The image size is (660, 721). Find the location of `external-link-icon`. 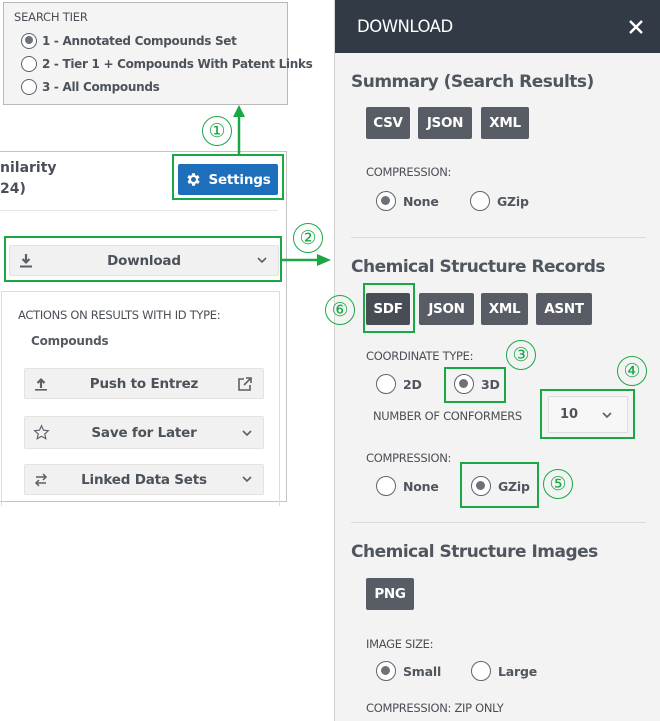

external-link-icon is located at coordinates (245, 384).